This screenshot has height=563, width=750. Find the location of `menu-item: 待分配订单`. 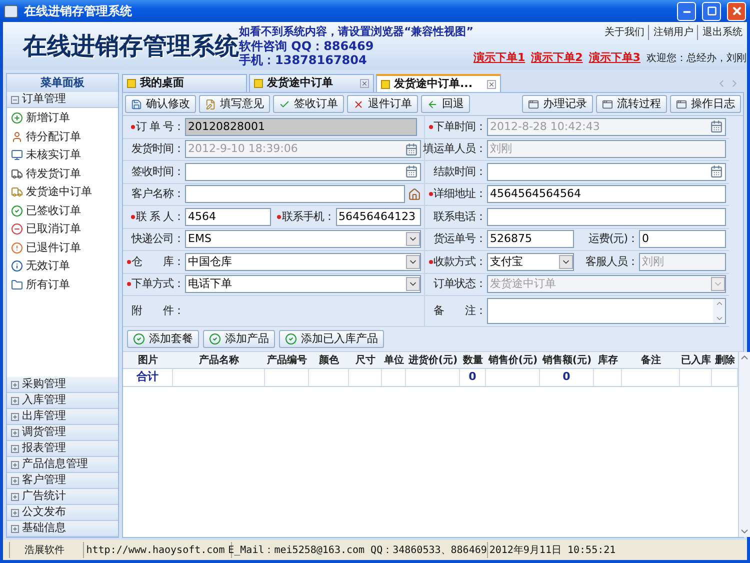

menu-item: 待分配订单 is located at coordinates (62, 137).